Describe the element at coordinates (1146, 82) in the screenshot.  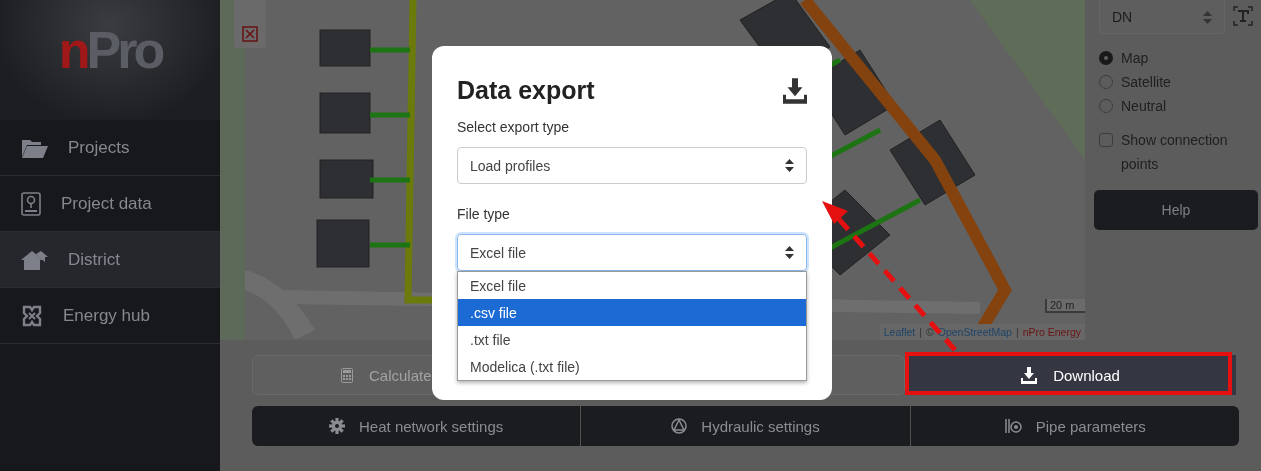
I see `radio-label: Satellite` at that location.